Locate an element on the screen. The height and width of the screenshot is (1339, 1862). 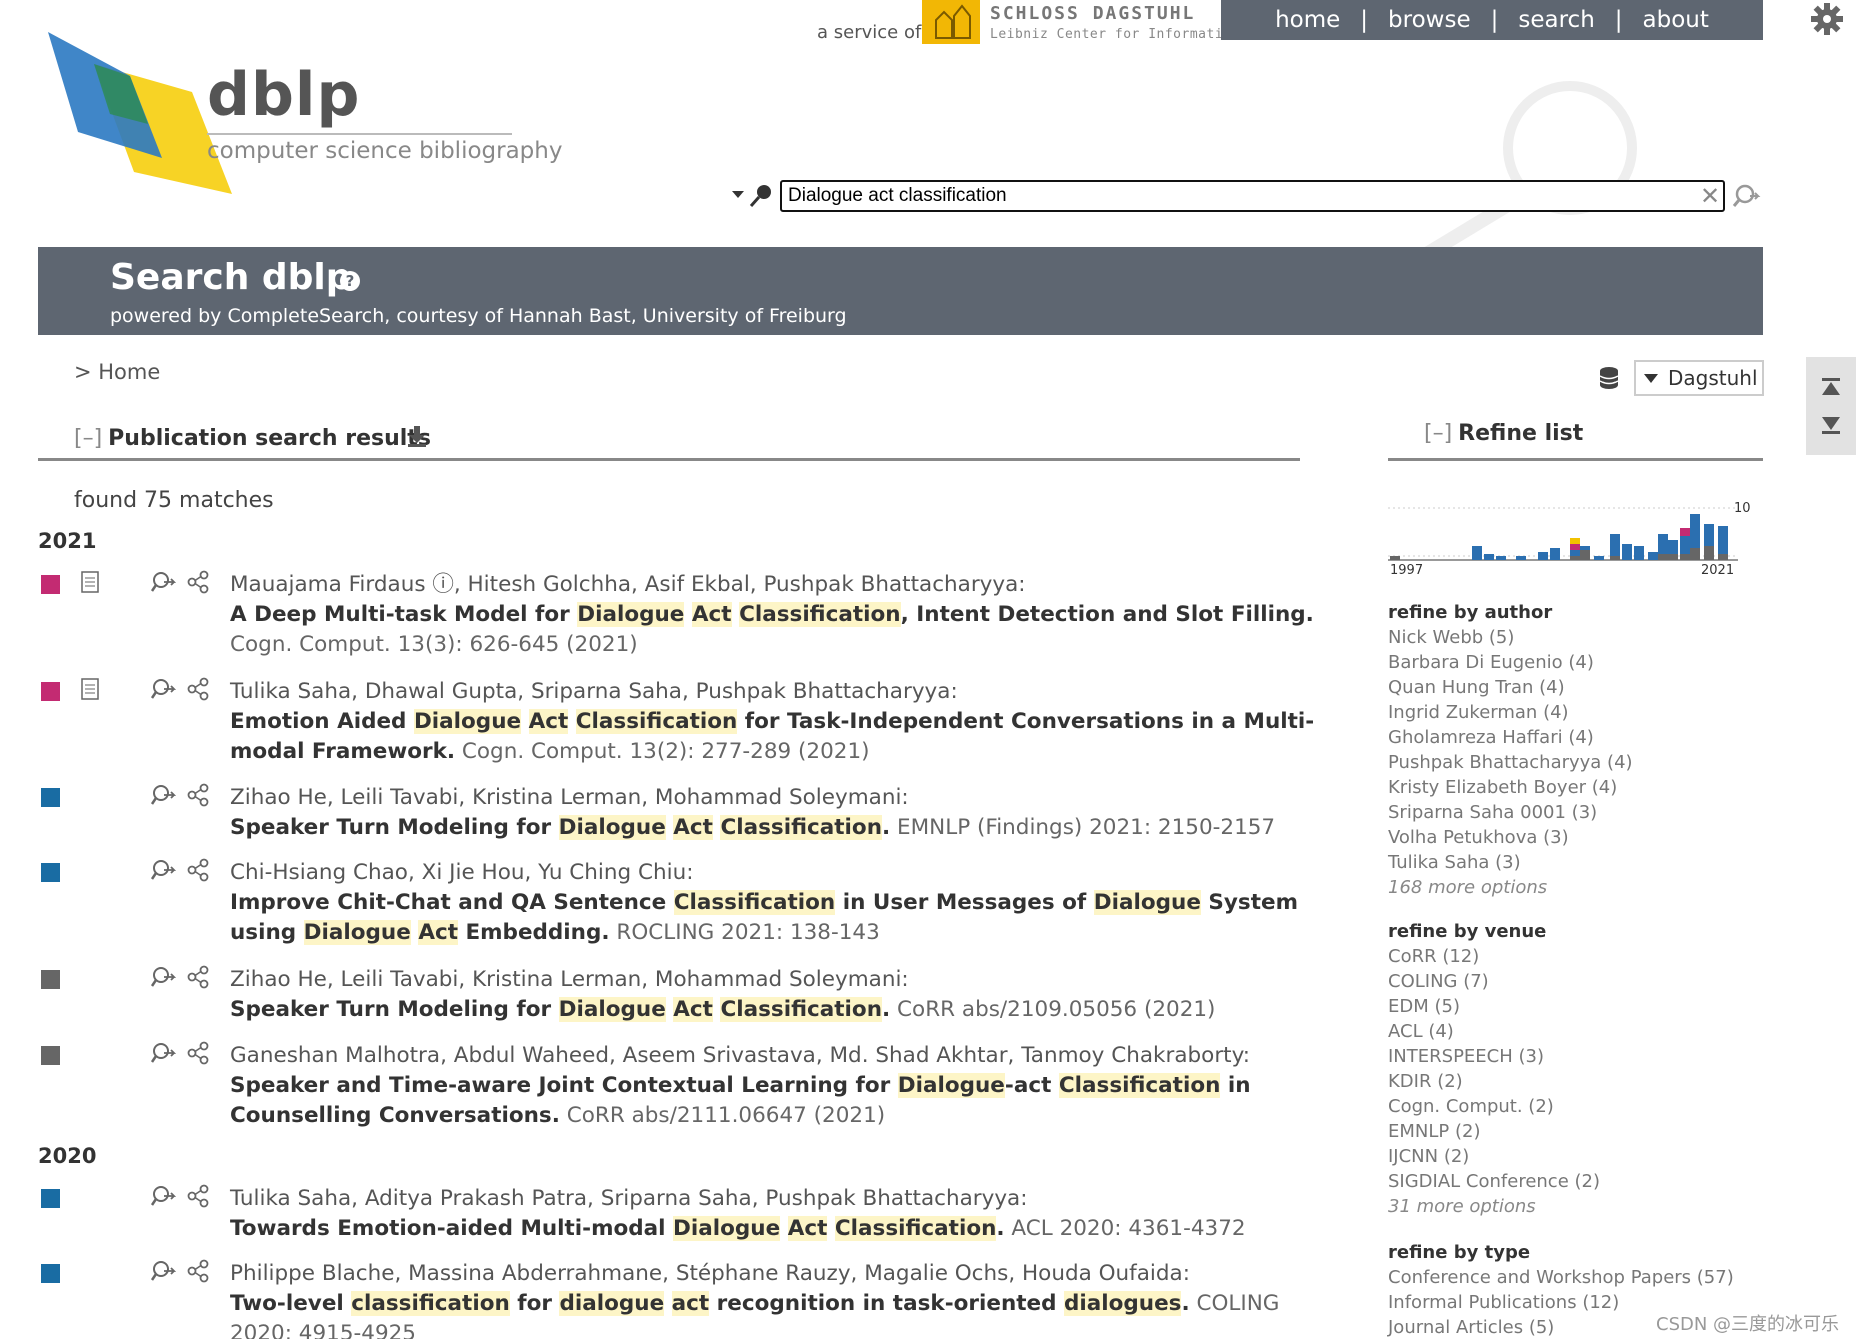
refine-venue-item: EMNLP (2) is located at coordinates (1568, 1131).